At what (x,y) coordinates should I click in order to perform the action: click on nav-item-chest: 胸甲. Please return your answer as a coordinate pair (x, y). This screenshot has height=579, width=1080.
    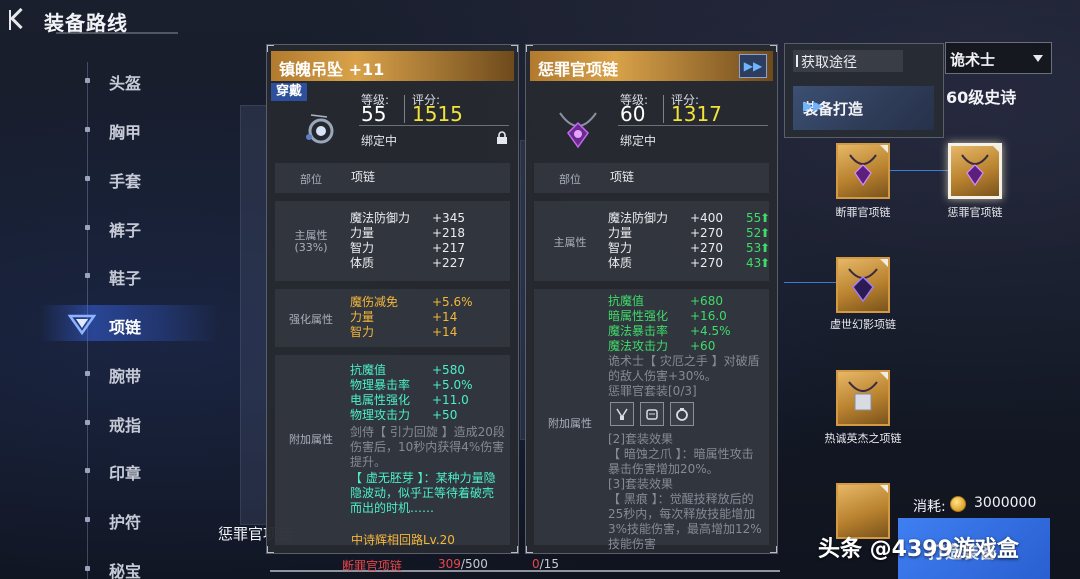
    Looking at the image, I should click on (142, 129).